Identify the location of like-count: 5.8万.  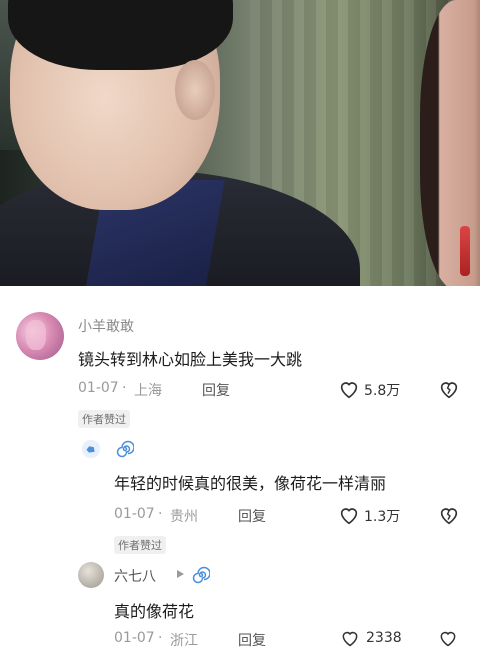
(382, 391).